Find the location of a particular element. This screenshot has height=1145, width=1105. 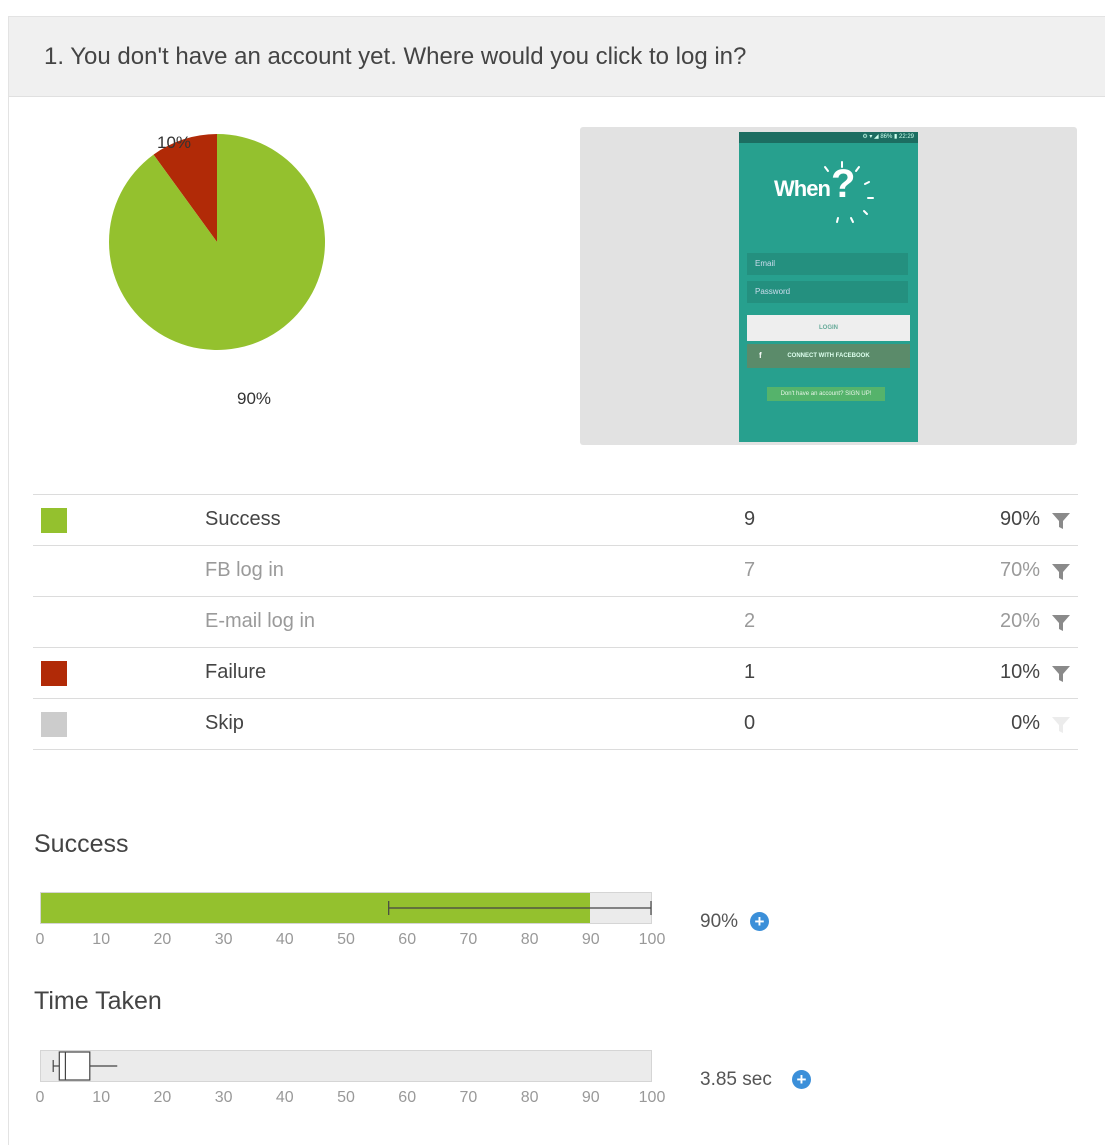

row-count: 0 is located at coordinates (750, 723).